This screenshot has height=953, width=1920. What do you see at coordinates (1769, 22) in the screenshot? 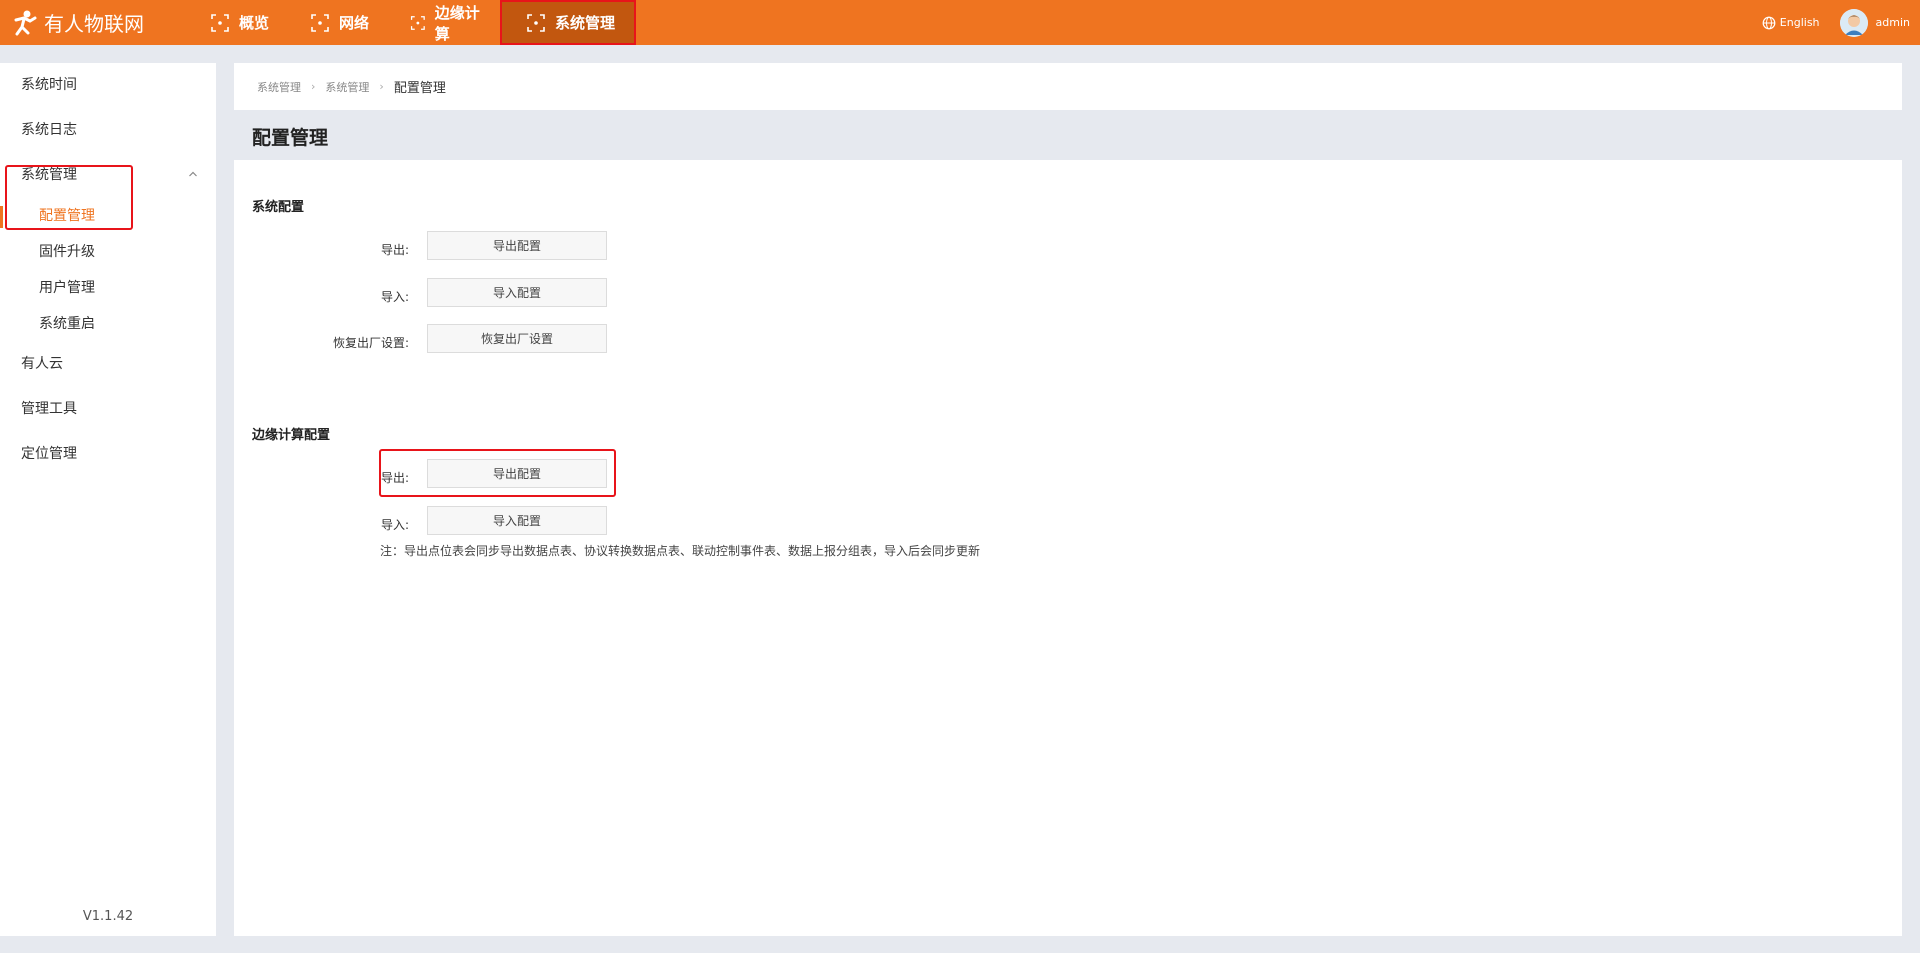
I see `globe-icon` at bounding box center [1769, 22].